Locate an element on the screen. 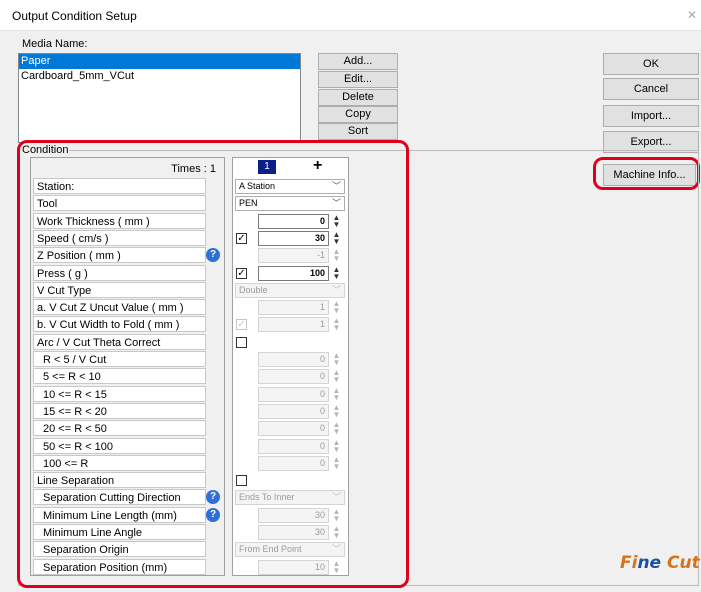 The image size is (701, 592). media-name-label: Media Name: is located at coordinates (55, 44).